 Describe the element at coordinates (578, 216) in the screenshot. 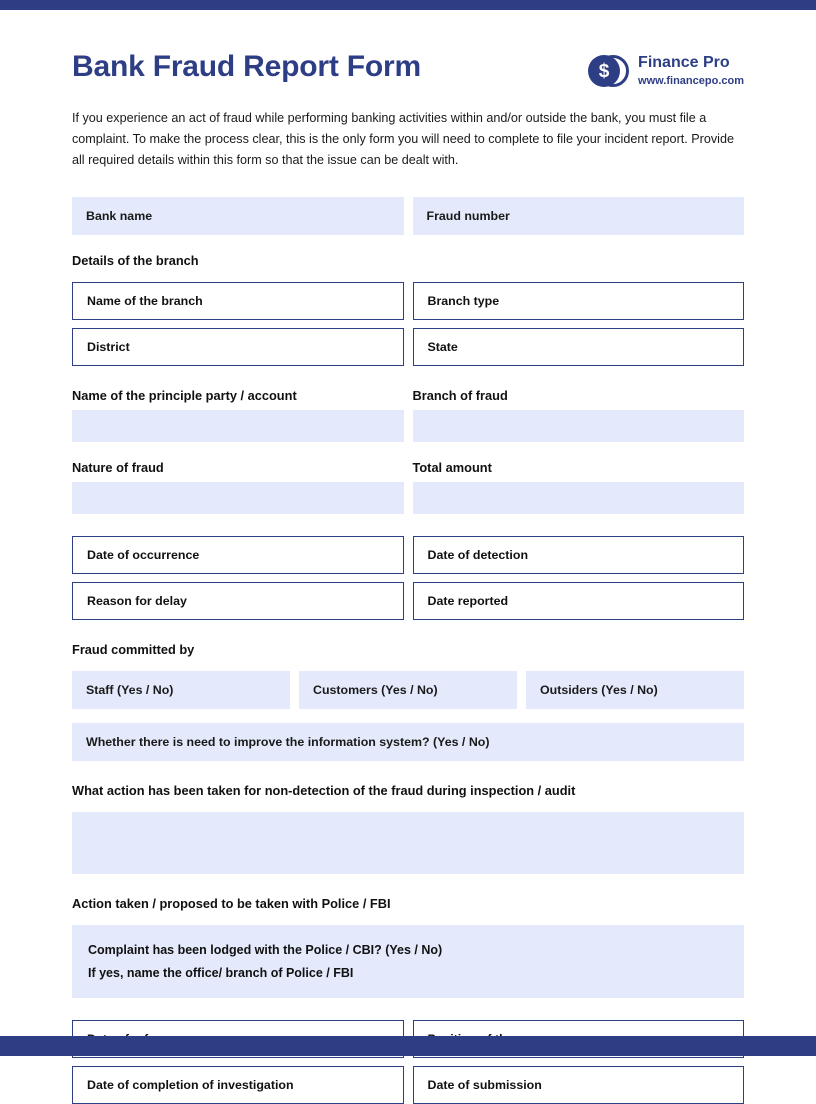

I see `fraud-number-field: Fraud number` at that location.